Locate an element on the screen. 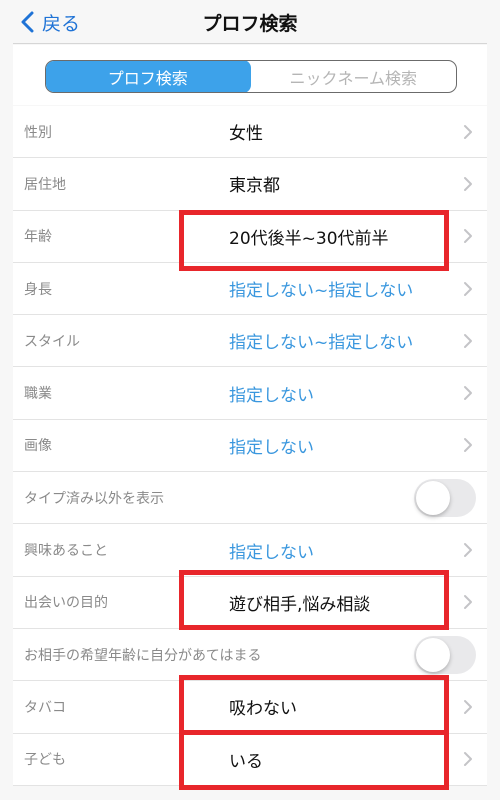 The image size is (500, 800). row-age-preference-match: お相手の希望年齢に自分があてはまる is located at coordinates (250, 655).